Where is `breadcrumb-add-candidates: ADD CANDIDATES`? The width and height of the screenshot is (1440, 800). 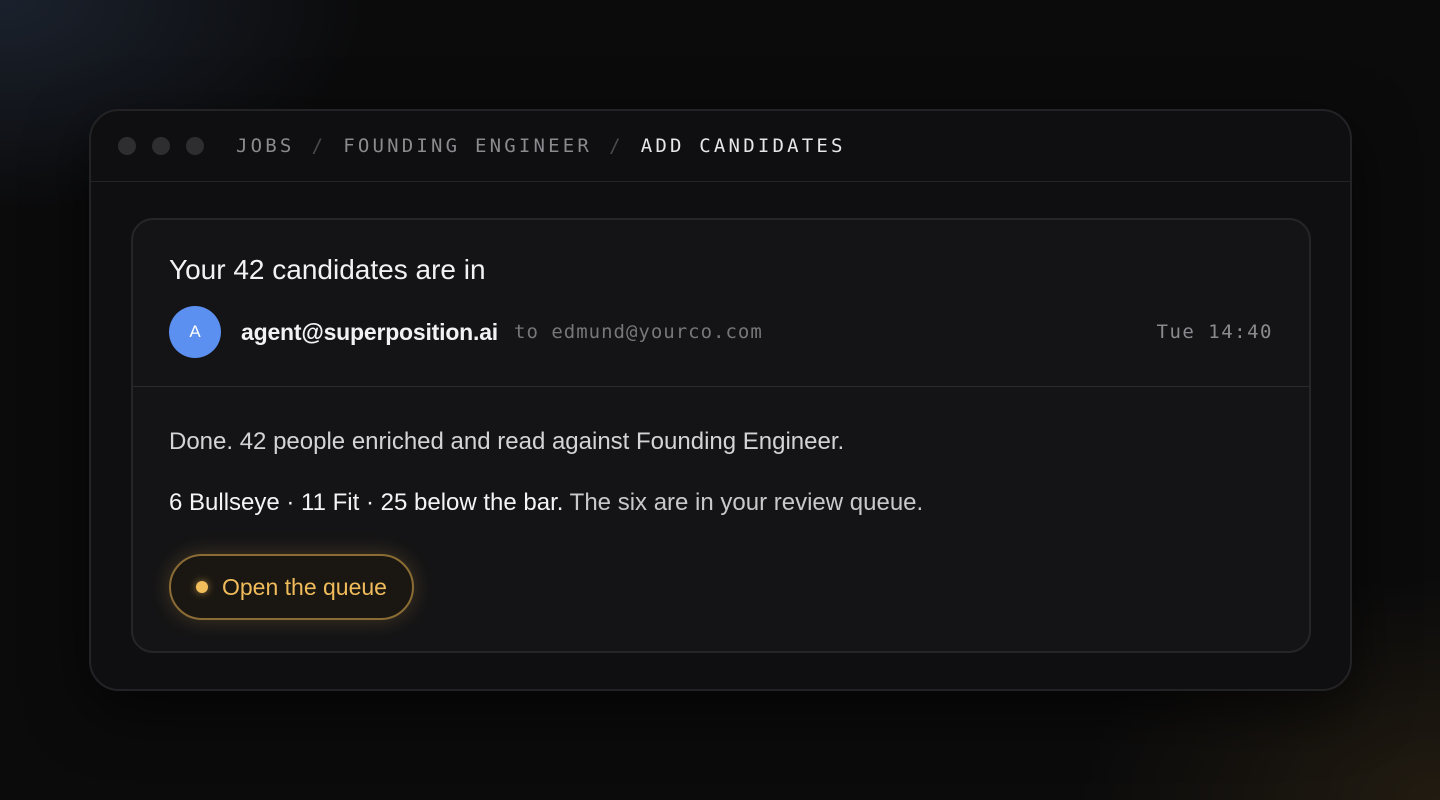
breadcrumb-add-candidates: ADD CANDIDATES is located at coordinates (743, 146).